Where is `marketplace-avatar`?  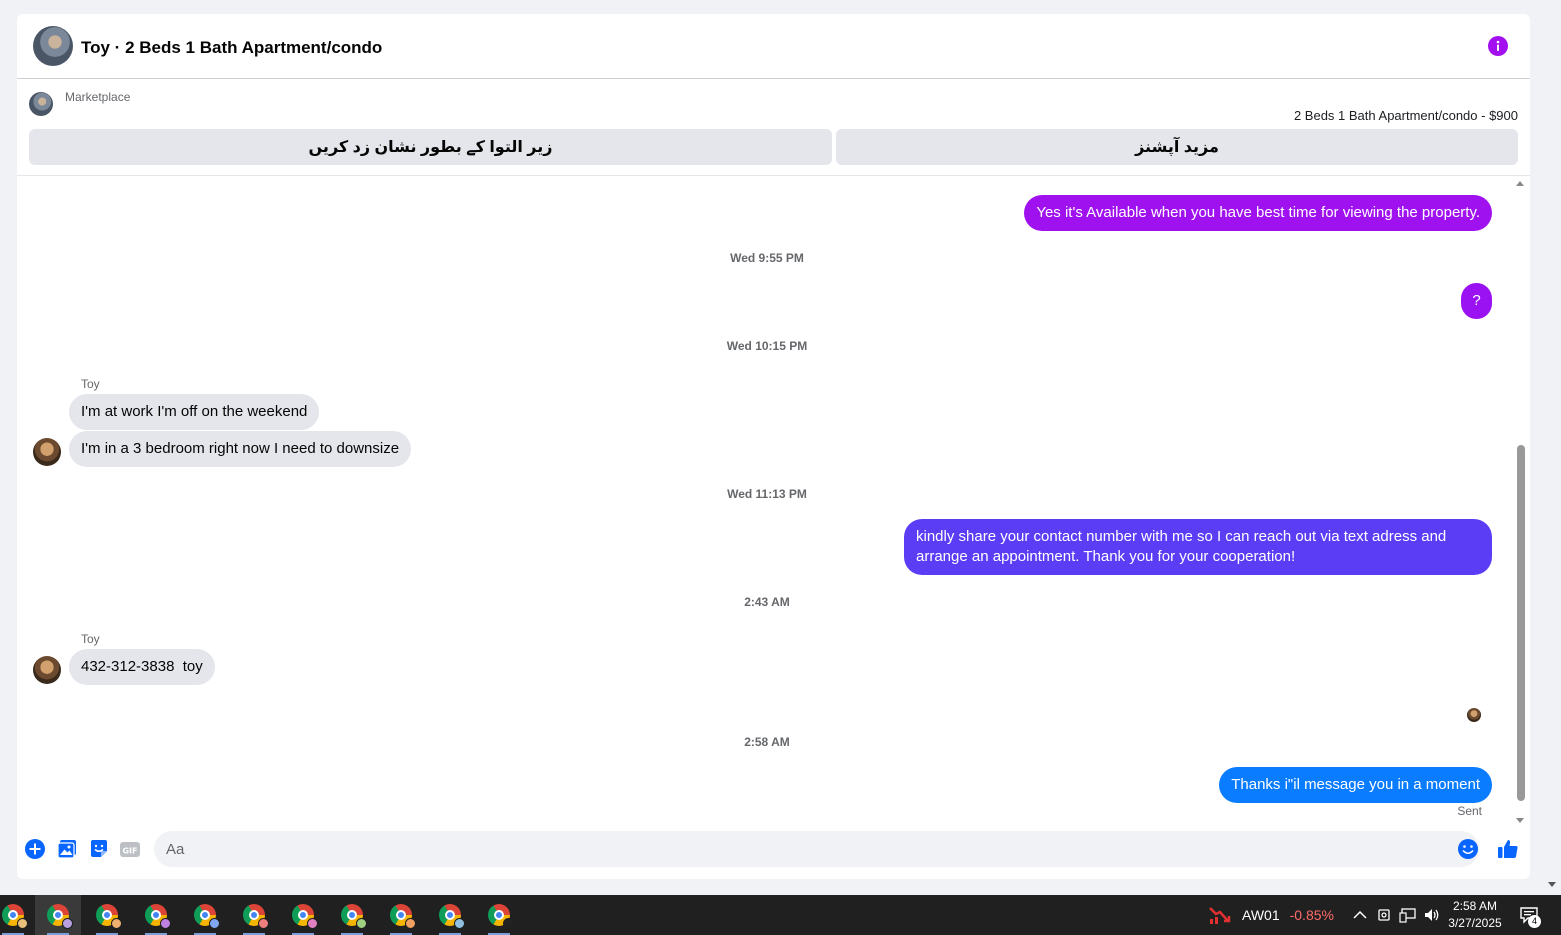
marketplace-avatar is located at coordinates (41, 104).